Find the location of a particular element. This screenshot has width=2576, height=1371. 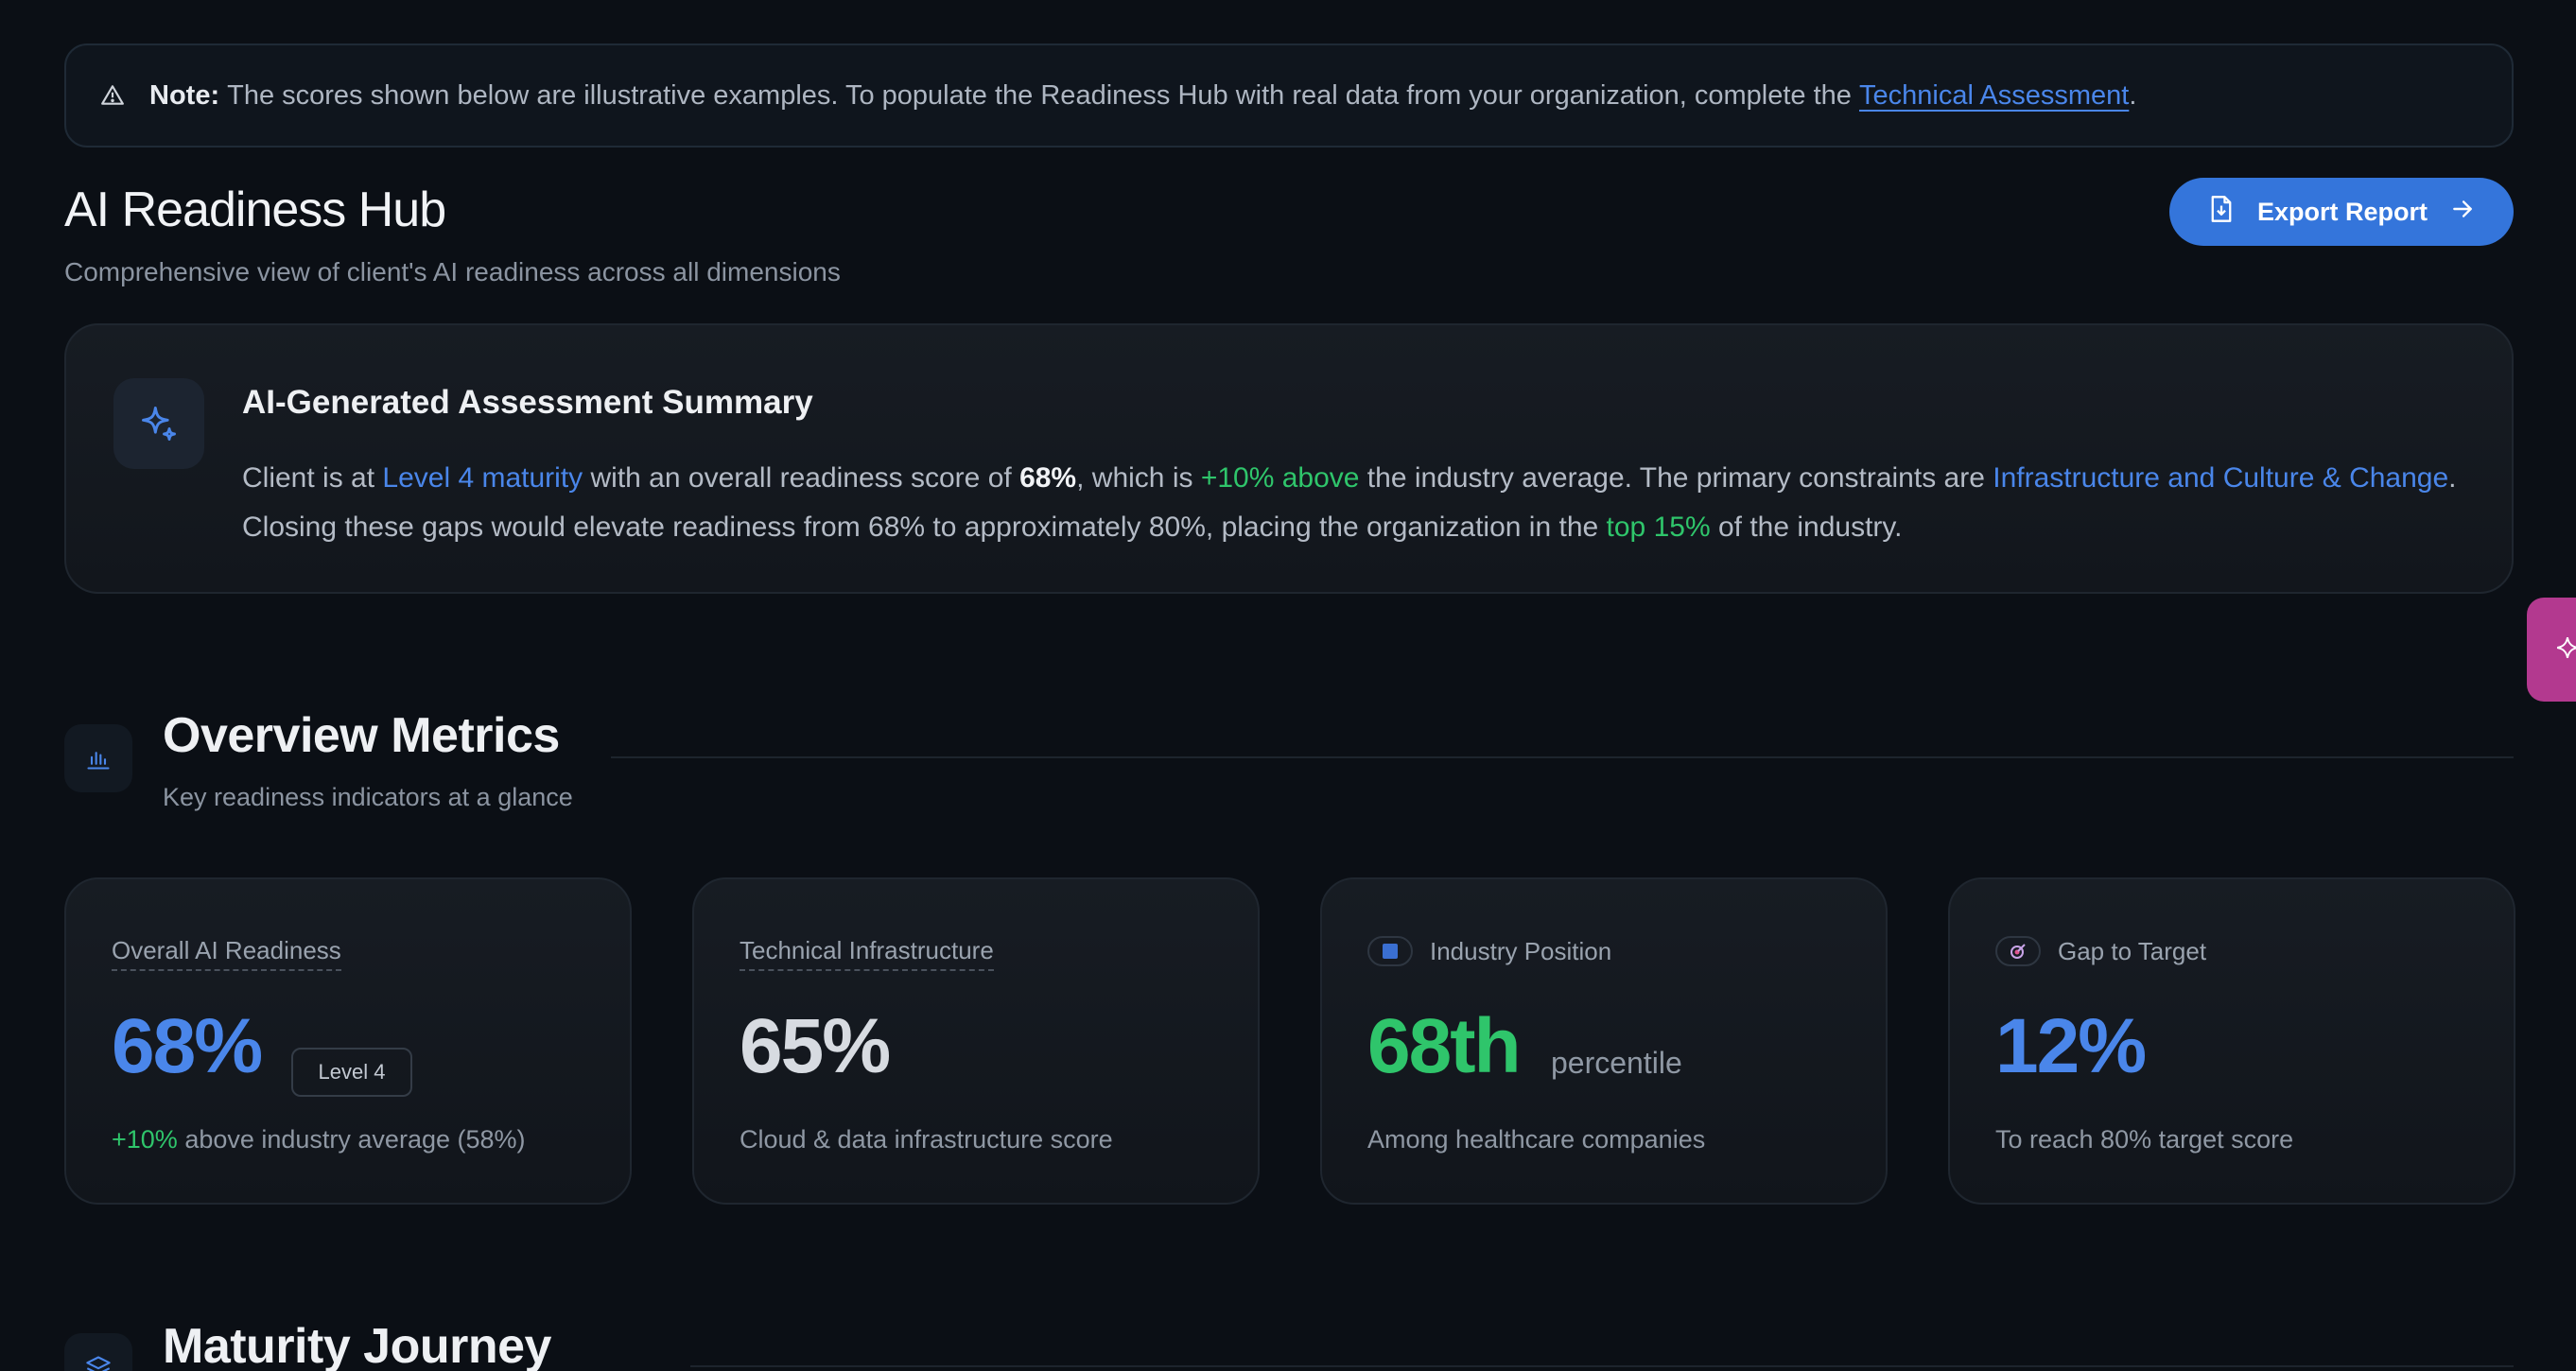

metric-footnote: +10% above industry average (58%) is located at coordinates (319, 1140).